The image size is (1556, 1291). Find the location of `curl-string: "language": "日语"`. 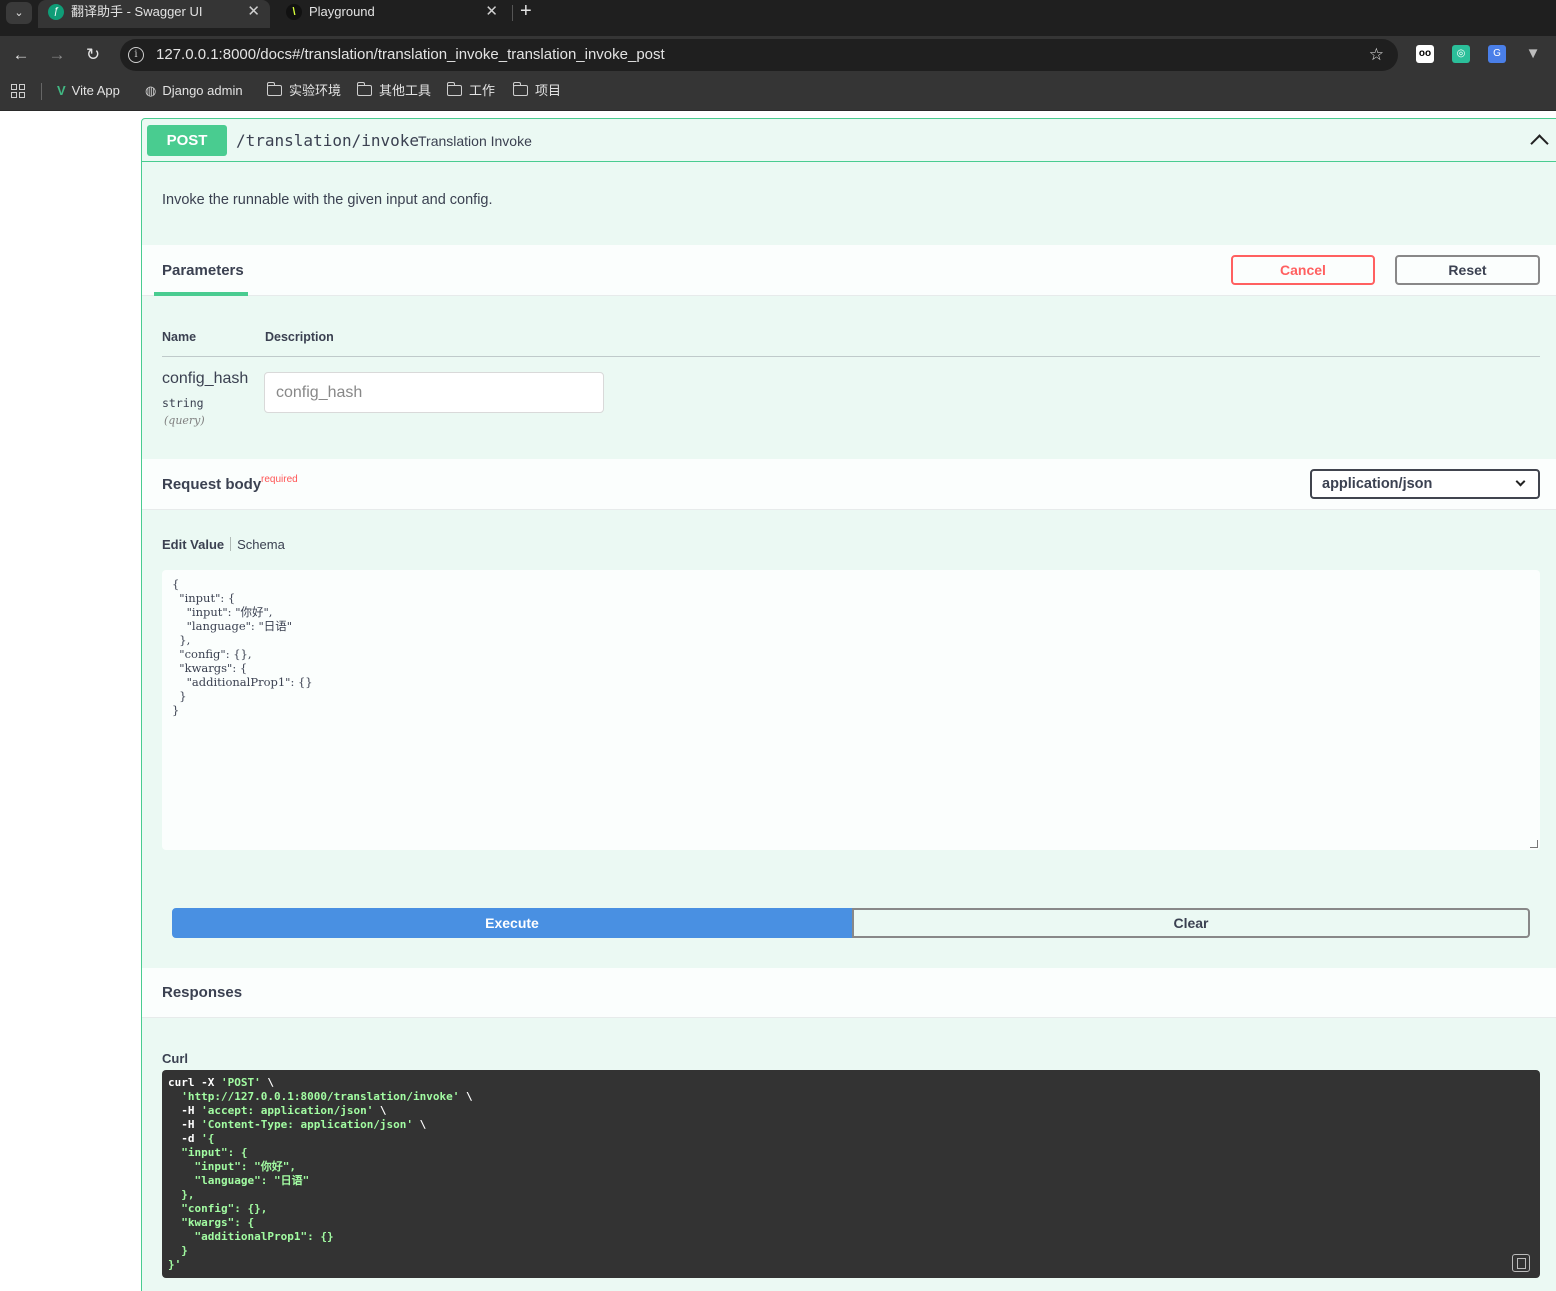

curl-string: "language": "日语" is located at coordinates (239, 1180).